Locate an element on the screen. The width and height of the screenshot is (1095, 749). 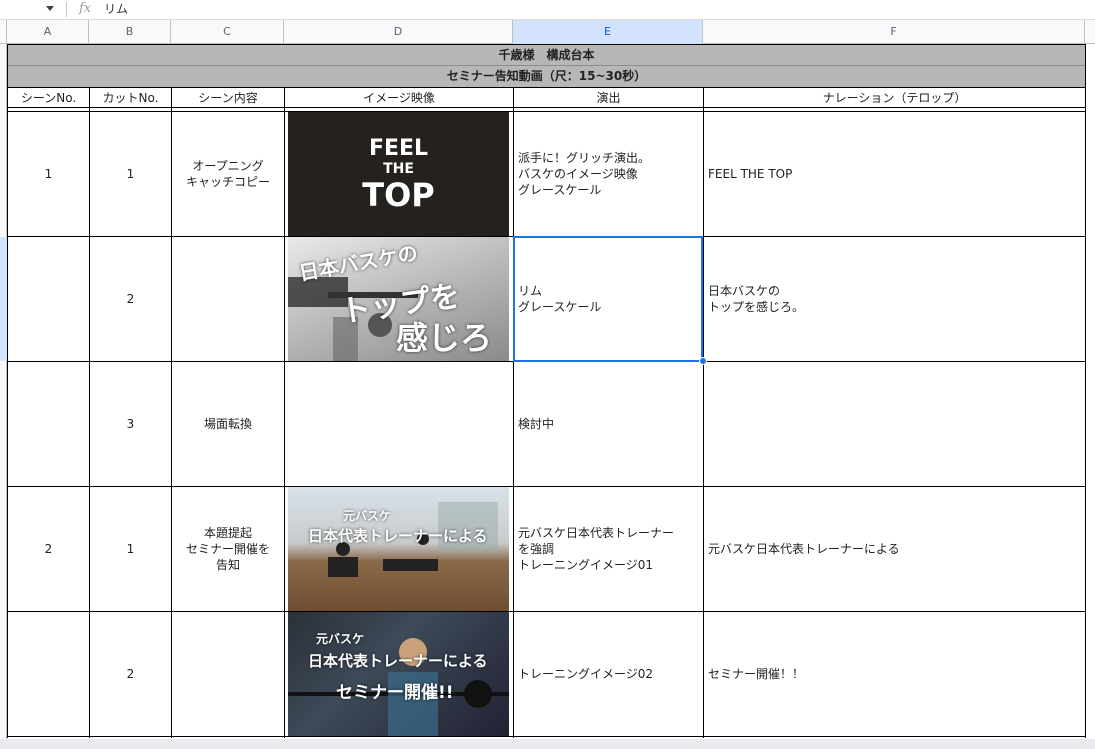
header-image: イメージ映像 is located at coordinates (399, 97).